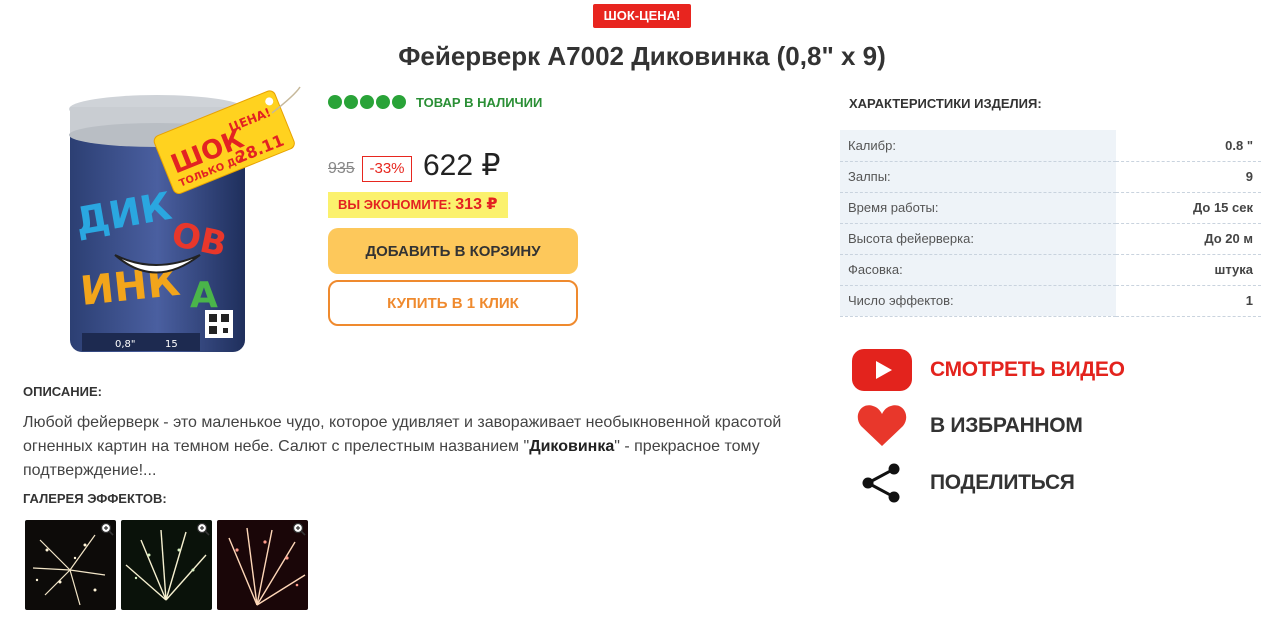 The image size is (1280, 639). What do you see at coordinates (642, 56) in the screenshot?
I see `page-title: Фейерверк А7002 Диковинка (0,8" х 9)` at bounding box center [642, 56].